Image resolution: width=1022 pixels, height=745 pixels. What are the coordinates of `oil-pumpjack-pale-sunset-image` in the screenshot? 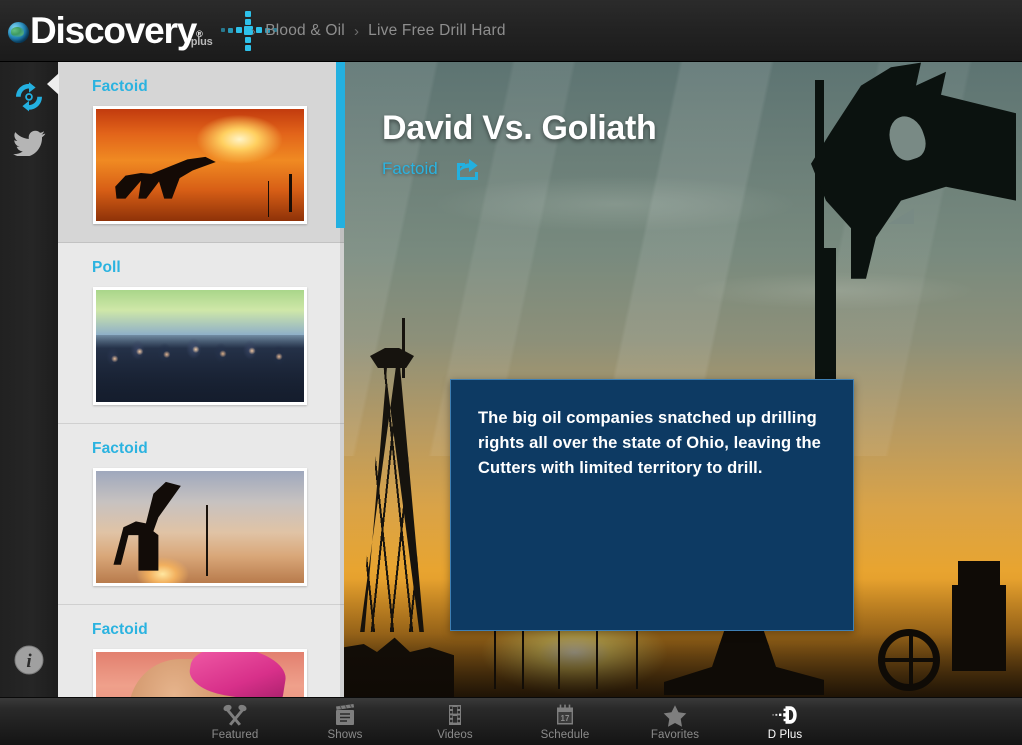 It's located at (200, 527).